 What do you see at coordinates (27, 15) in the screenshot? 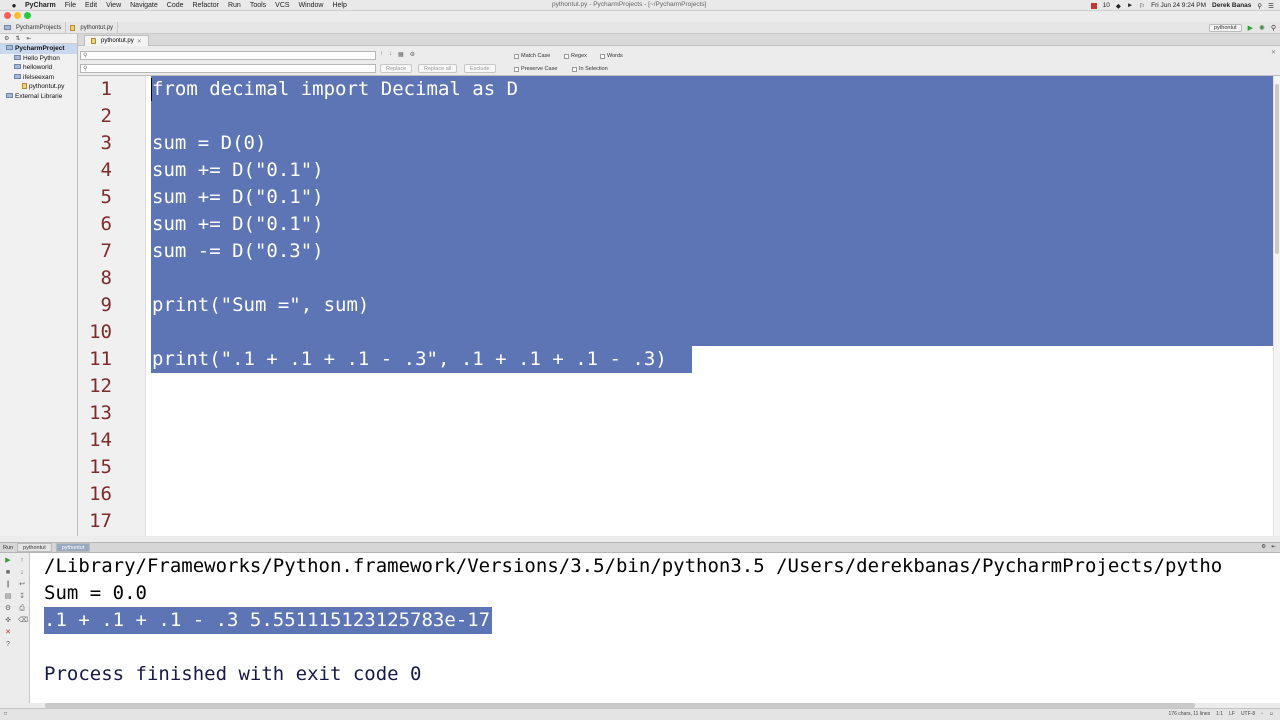
I see `zoom-window-button` at bounding box center [27, 15].